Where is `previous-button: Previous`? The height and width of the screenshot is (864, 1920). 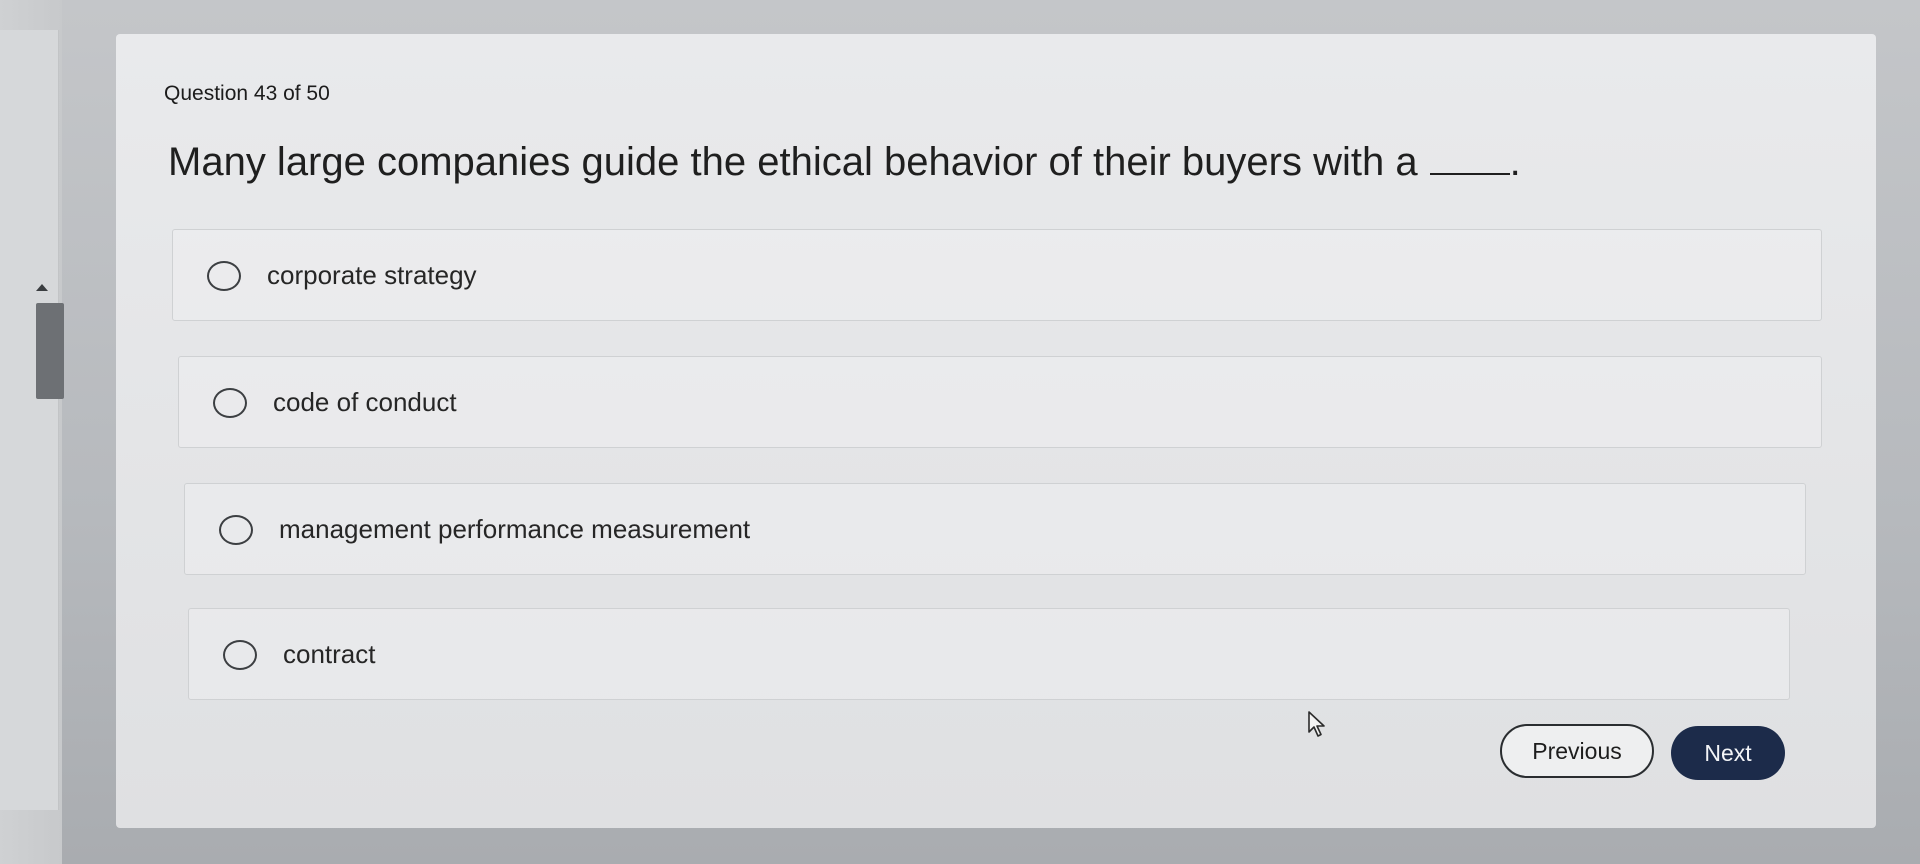 previous-button: Previous is located at coordinates (1577, 751).